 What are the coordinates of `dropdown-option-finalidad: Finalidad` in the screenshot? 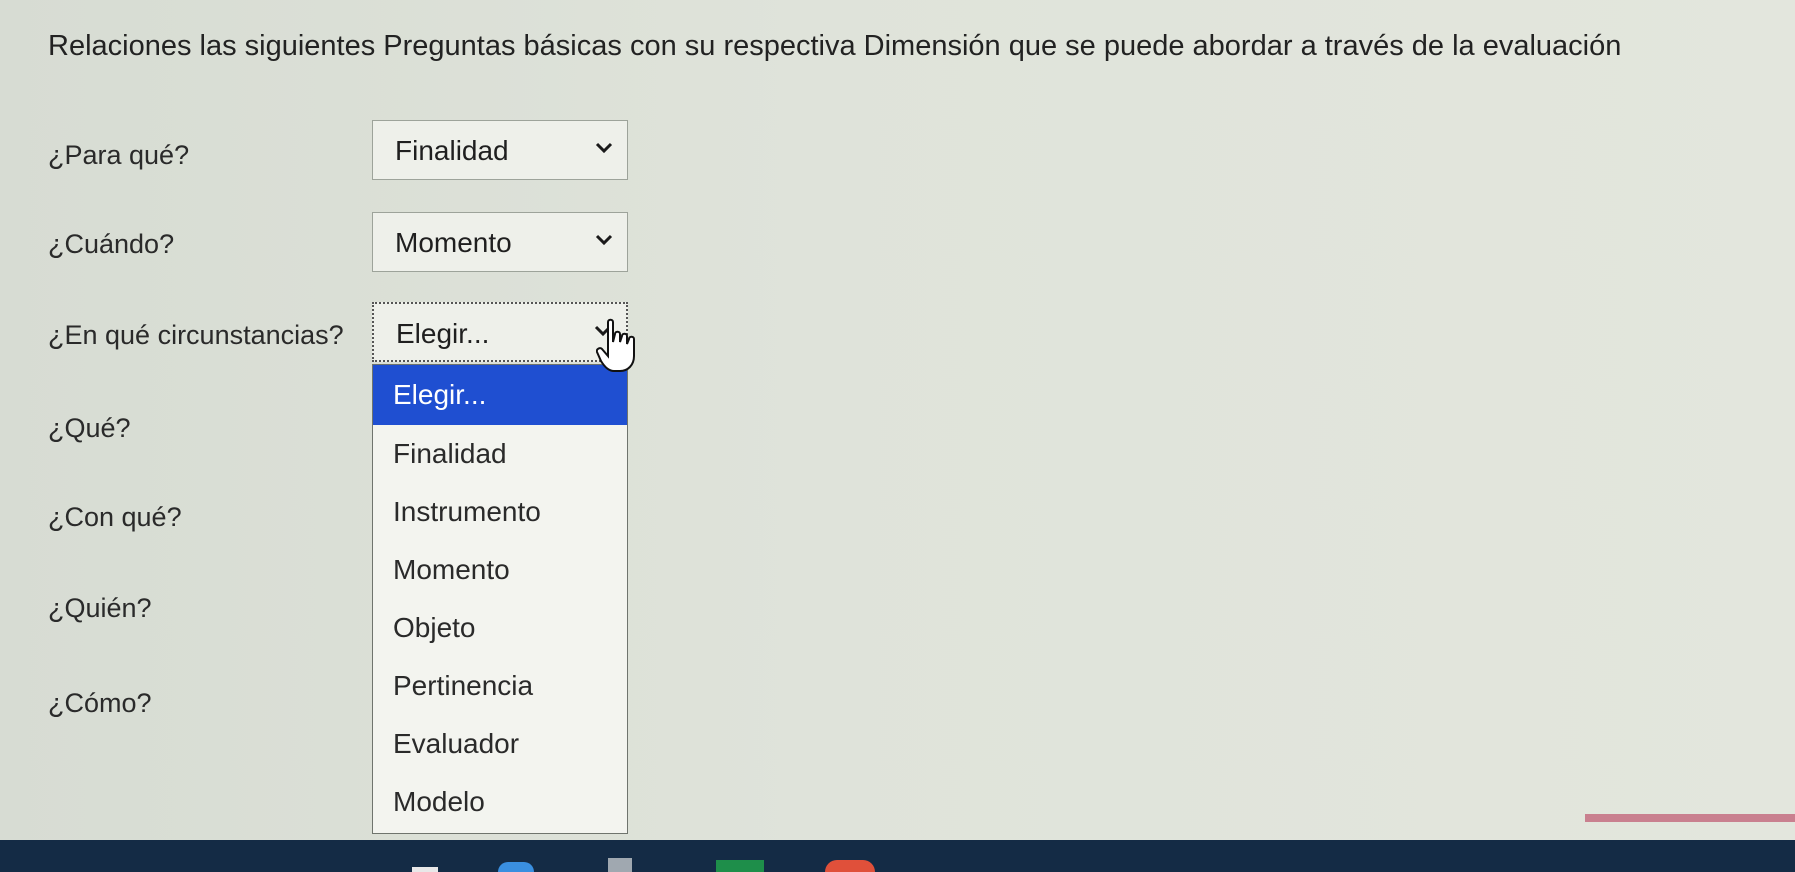 It's located at (500, 454).